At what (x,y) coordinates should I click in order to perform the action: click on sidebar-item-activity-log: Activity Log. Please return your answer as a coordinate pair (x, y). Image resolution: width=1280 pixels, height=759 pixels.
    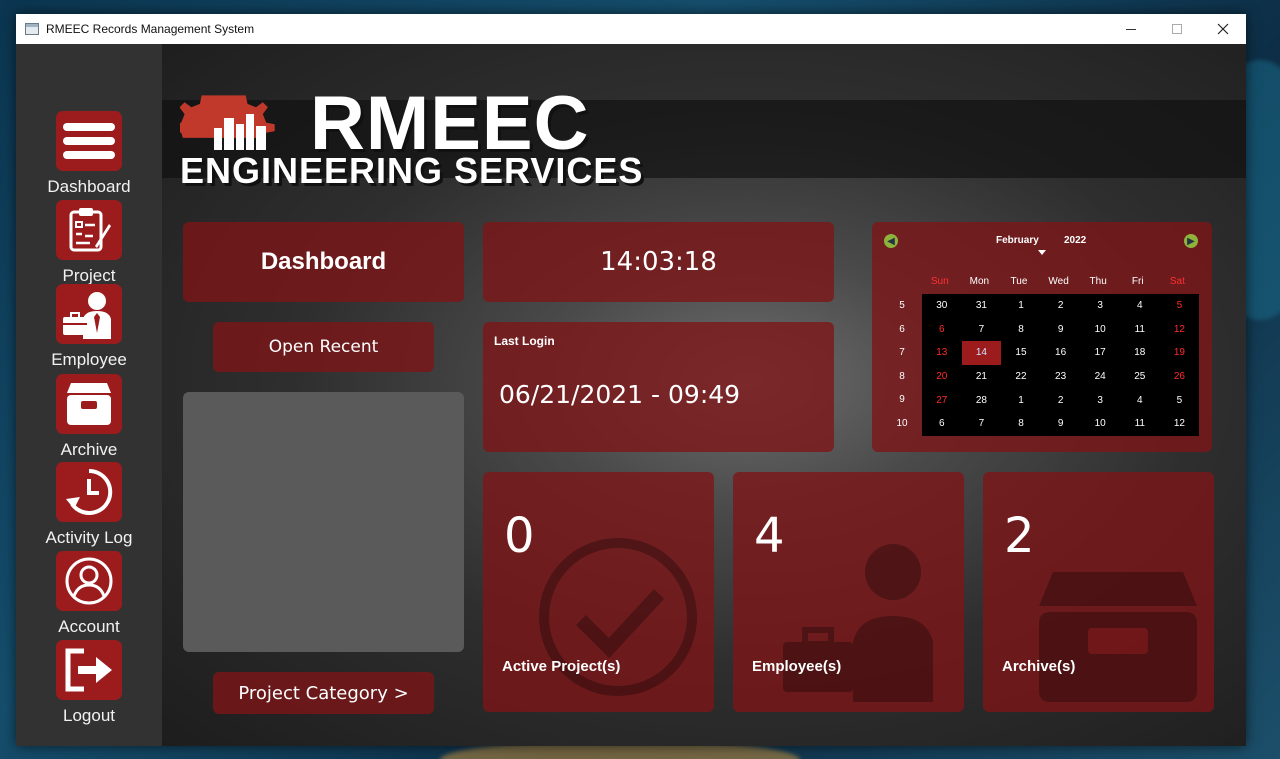
    Looking at the image, I should click on (89, 505).